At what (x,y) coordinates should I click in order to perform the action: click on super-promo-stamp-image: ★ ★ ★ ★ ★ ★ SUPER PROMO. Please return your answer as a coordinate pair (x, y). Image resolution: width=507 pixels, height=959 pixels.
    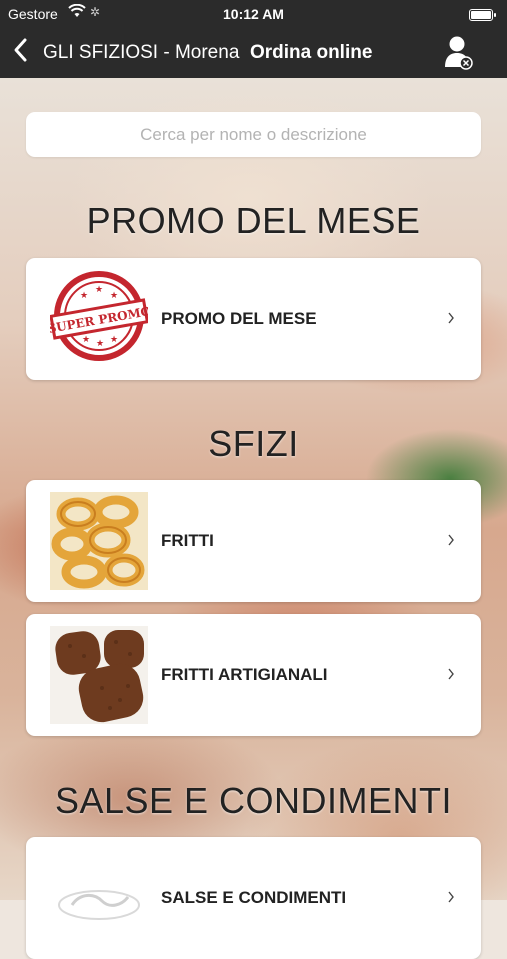
    Looking at the image, I should click on (99, 319).